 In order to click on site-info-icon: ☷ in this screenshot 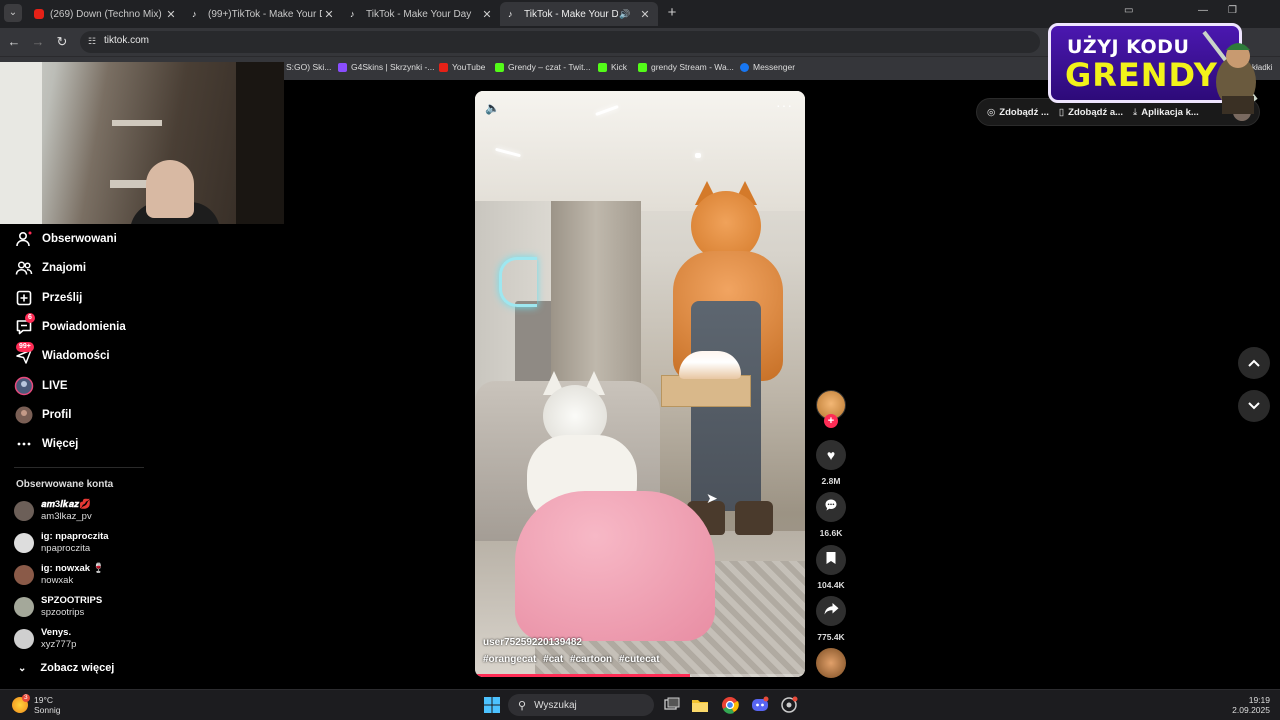, I will do `click(92, 41)`.